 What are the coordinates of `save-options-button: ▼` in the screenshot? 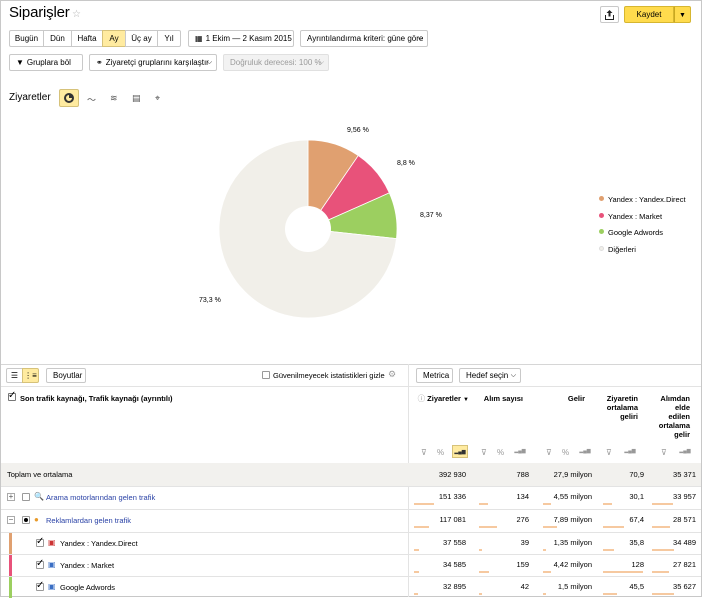 It's located at (682, 14).